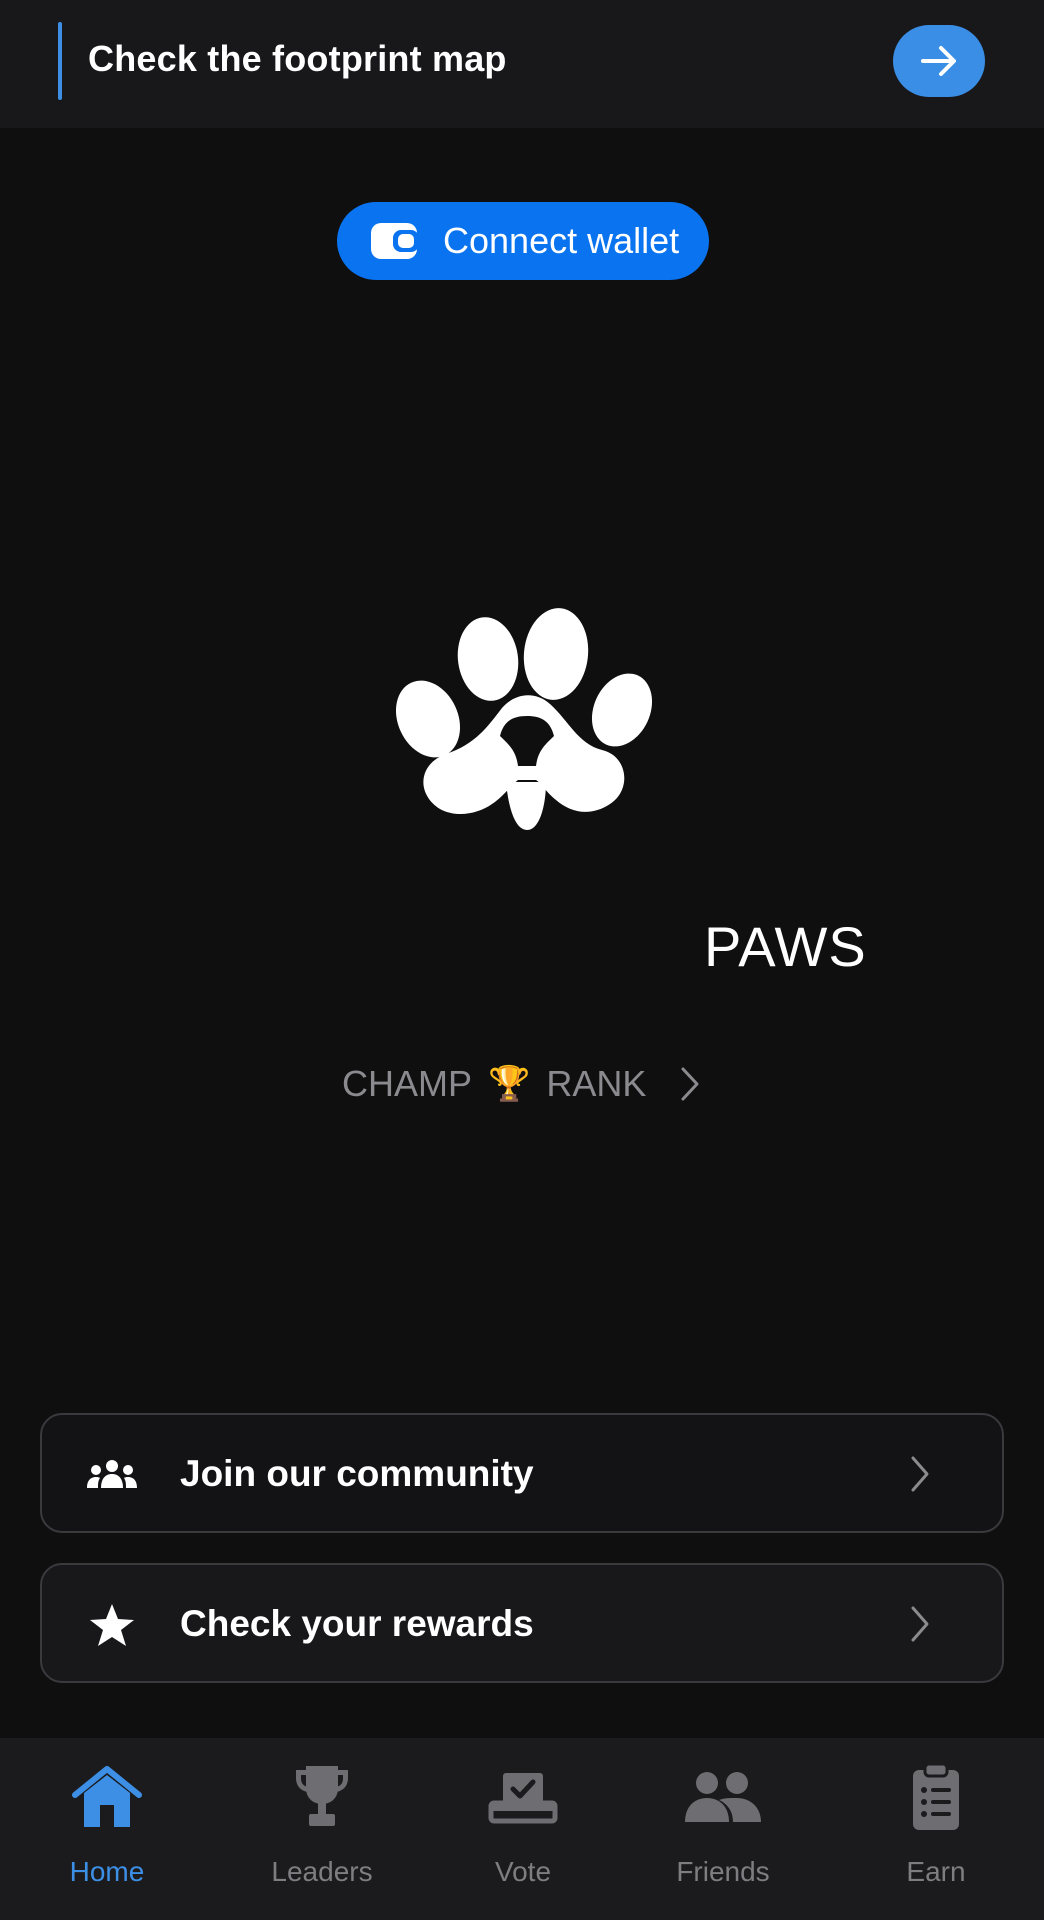  I want to click on trophy-icon, so click(322, 1797).